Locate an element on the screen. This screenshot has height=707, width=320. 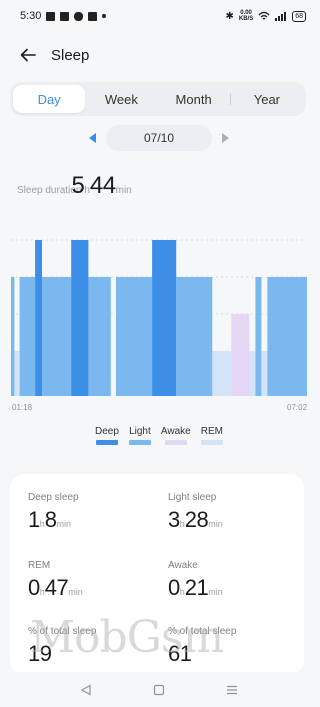
network-speed: 0.00 KB/S is located at coordinates (246, 16).